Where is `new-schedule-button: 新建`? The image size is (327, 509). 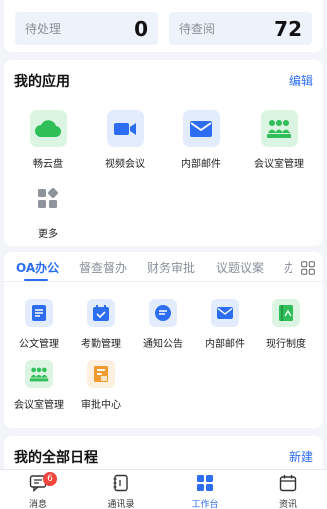
new-schedule-button: 新建 is located at coordinates (301, 456).